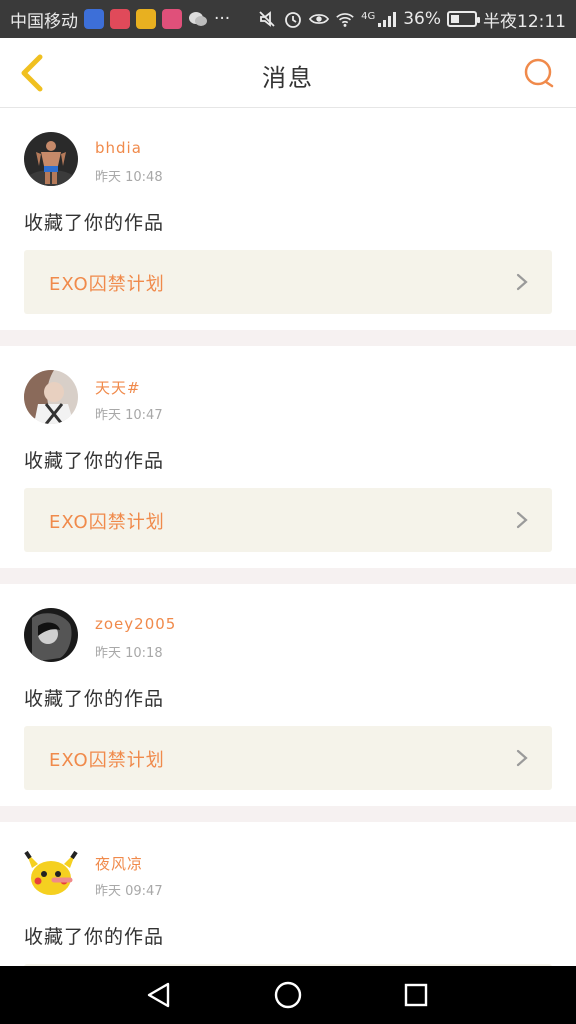 The image size is (576, 1024). I want to click on message-time: 昨天 10:48, so click(129, 177).